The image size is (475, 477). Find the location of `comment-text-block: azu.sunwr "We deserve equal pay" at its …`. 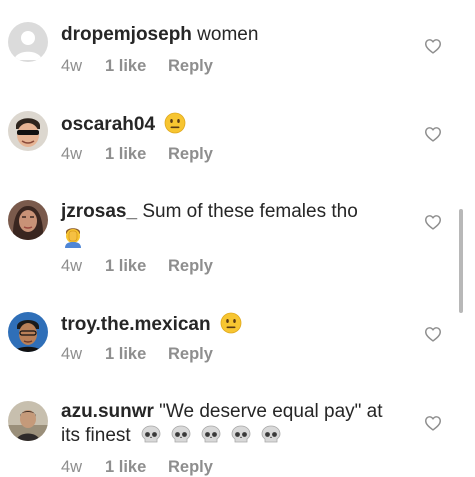

comment-text-block: azu.sunwr "We deserve equal pay" at its … is located at coordinates (233, 426).